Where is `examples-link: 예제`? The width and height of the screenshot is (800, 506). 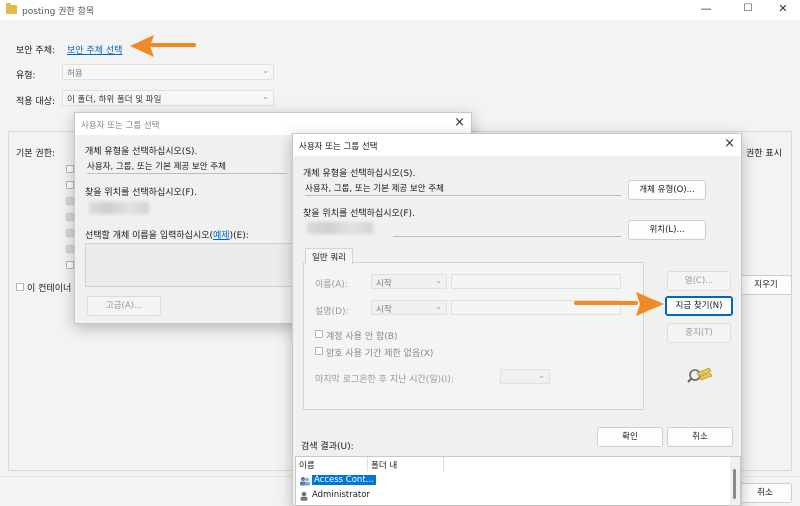 examples-link: 예제 is located at coordinates (221, 236).